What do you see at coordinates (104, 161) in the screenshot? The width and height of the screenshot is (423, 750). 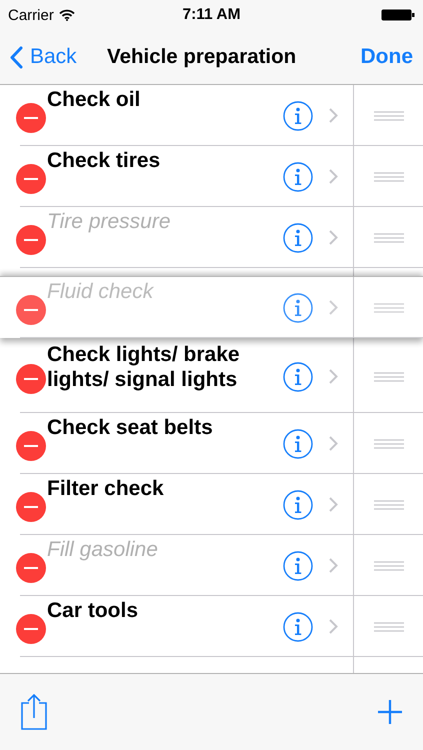 I see `task-title: Check tires` at bounding box center [104, 161].